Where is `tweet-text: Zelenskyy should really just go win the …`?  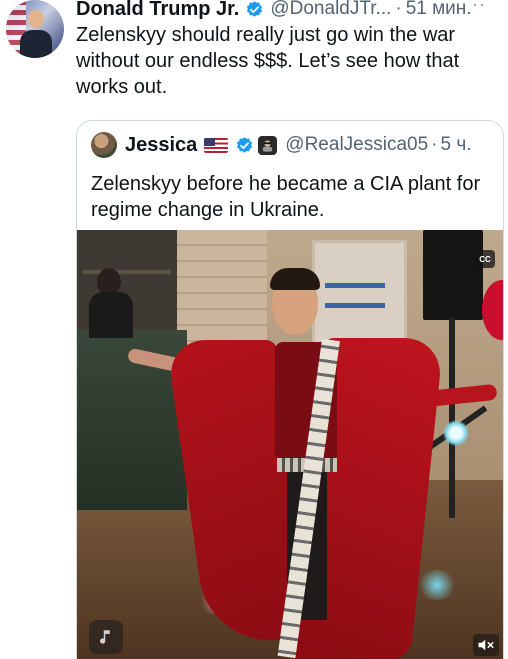 tweet-text: Zelenskyy should really just go win the … is located at coordinates (268, 61).